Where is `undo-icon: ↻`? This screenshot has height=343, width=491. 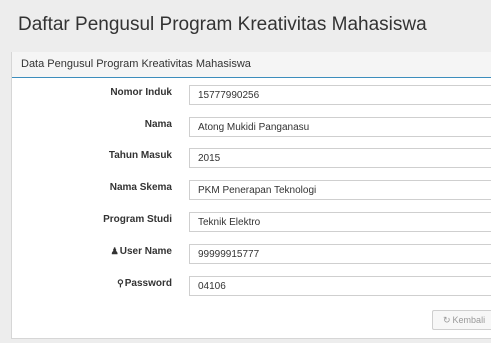 undo-icon: ↻ is located at coordinates (447, 320).